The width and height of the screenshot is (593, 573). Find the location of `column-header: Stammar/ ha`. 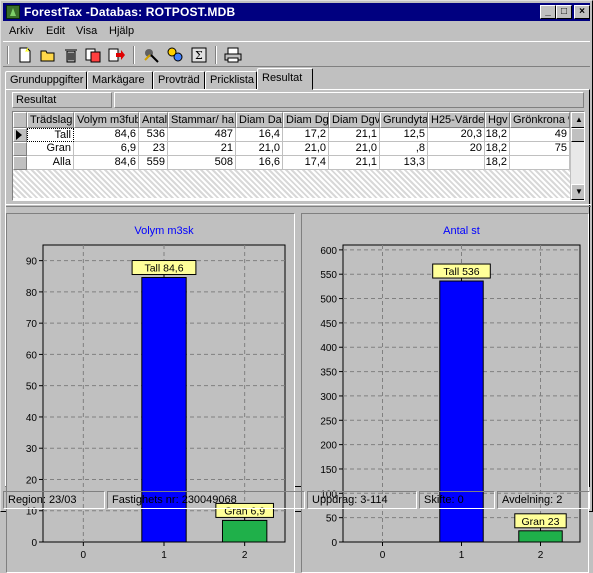

column-header: Stammar/ ha is located at coordinates (202, 120).